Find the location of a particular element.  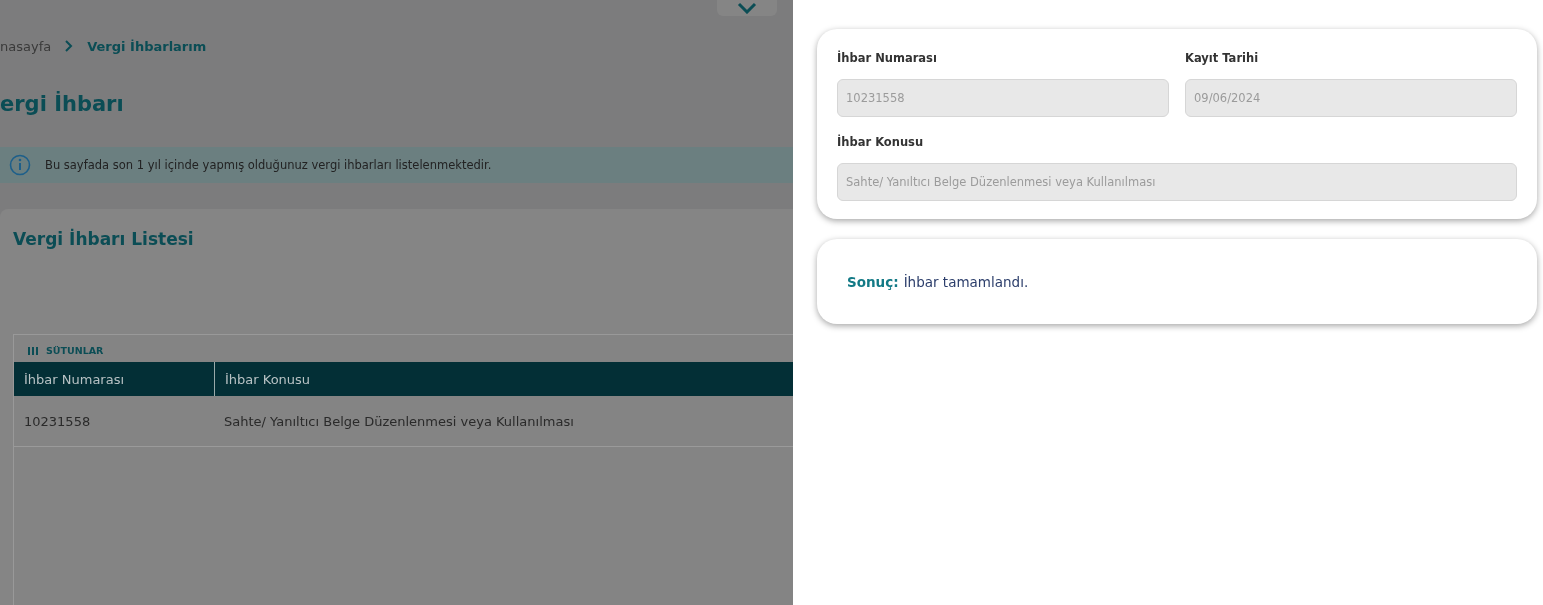

column-header: İhbar Konusu is located at coordinates (504, 379).